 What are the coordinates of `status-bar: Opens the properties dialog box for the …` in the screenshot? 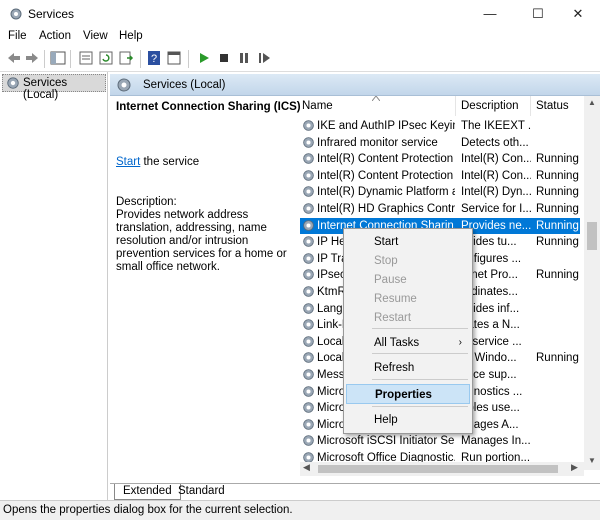 It's located at (300, 510).